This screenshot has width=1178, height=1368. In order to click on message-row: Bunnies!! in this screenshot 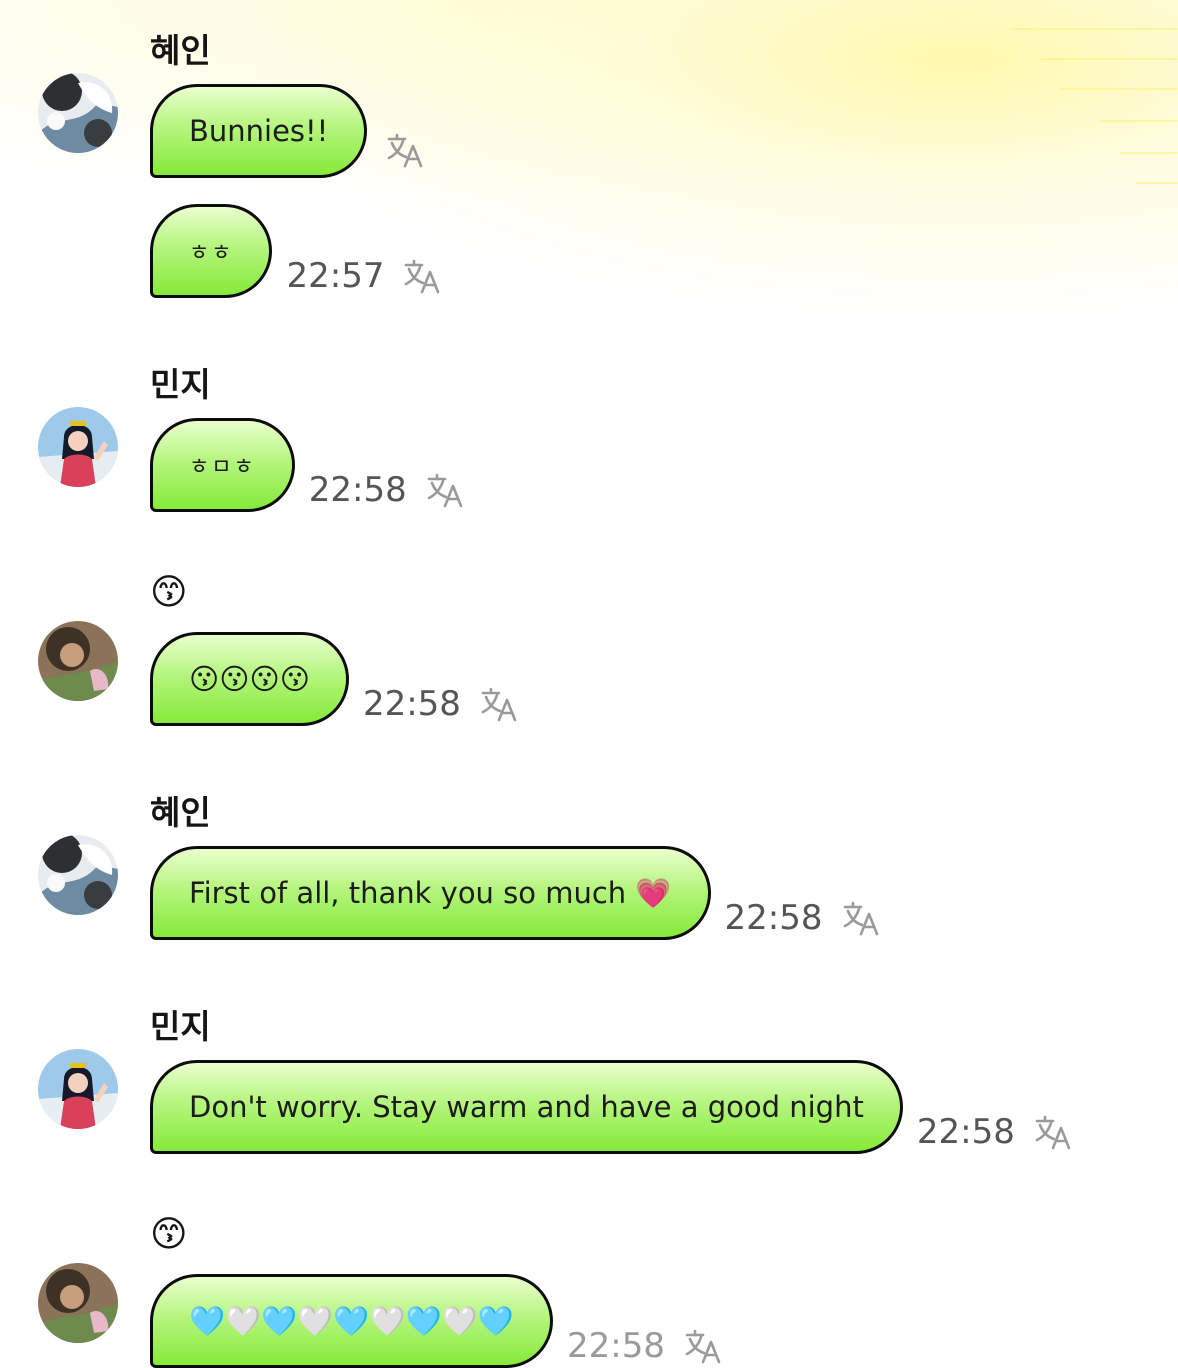, I will do `click(287, 131)`.